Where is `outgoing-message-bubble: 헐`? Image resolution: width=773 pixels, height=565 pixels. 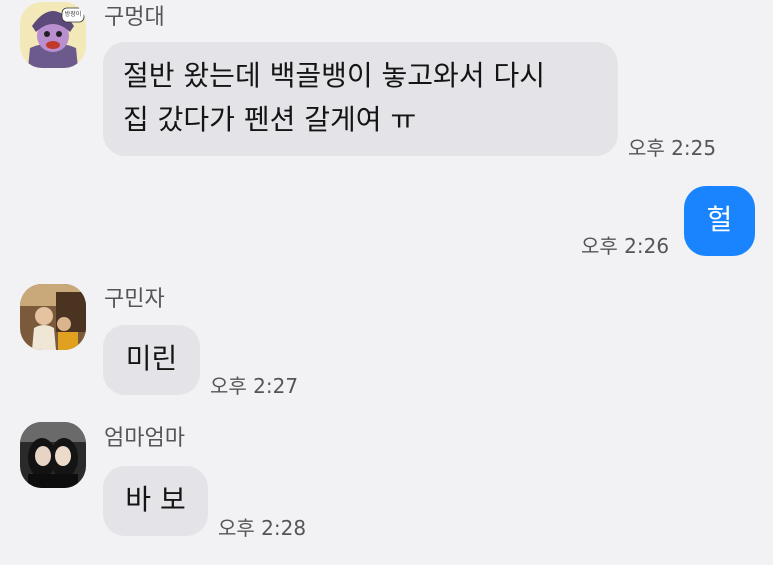
outgoing-message-bubble: 헐 is located at coordinates (719, 221).